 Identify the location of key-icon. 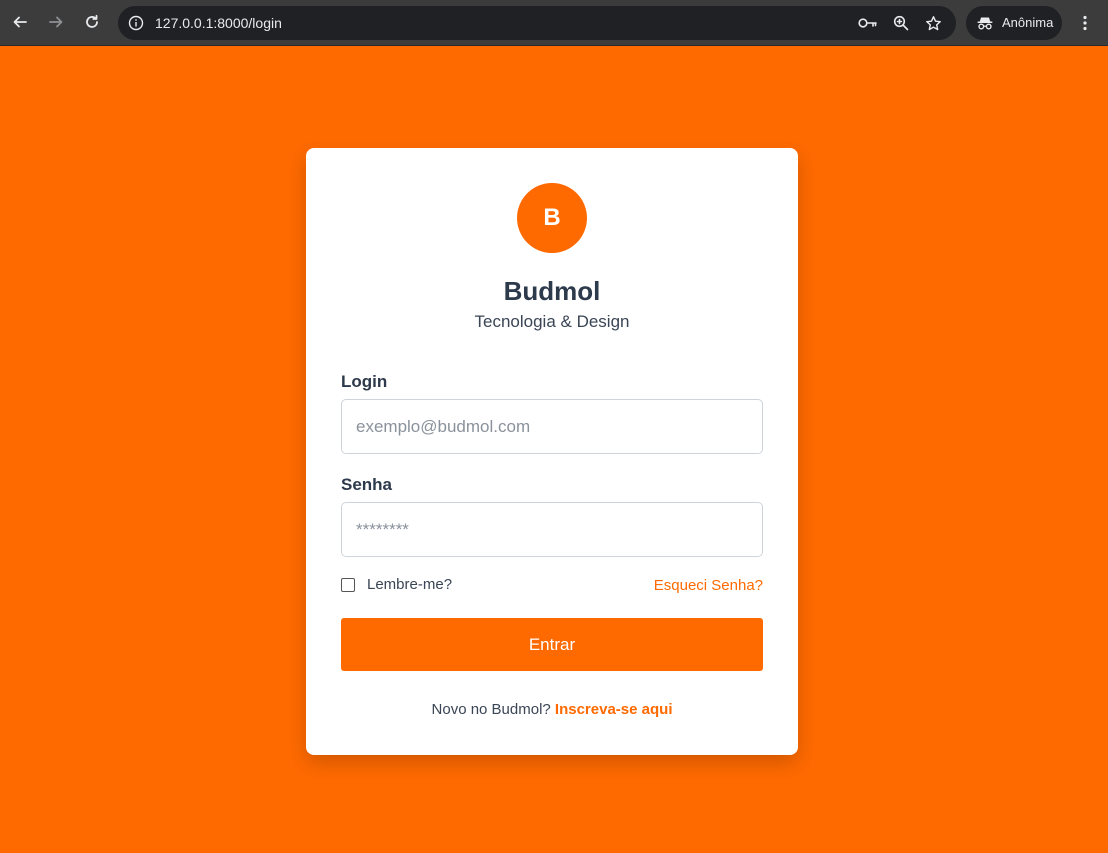
(867, 23).